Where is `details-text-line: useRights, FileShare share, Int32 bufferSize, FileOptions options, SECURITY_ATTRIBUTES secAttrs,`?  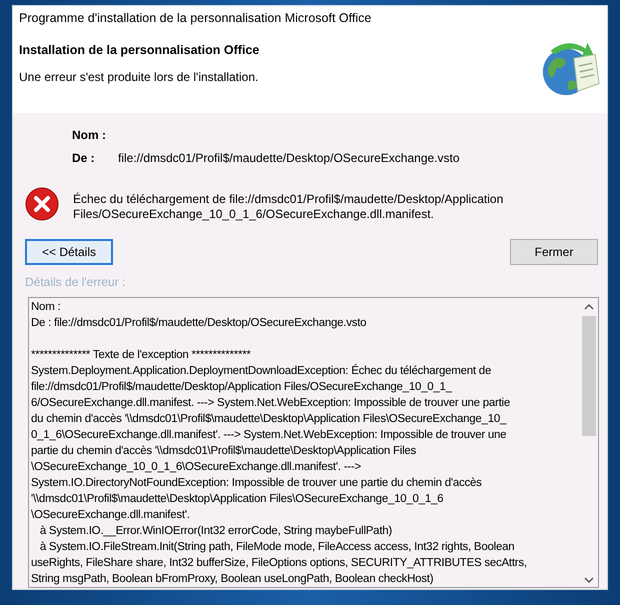 details-text-line: useRights, FileShare share, Int32 bufferSize, FileOptions options, SECURITY_ATTRIBUTES secAttrs, is located at coordinates (279, 563).